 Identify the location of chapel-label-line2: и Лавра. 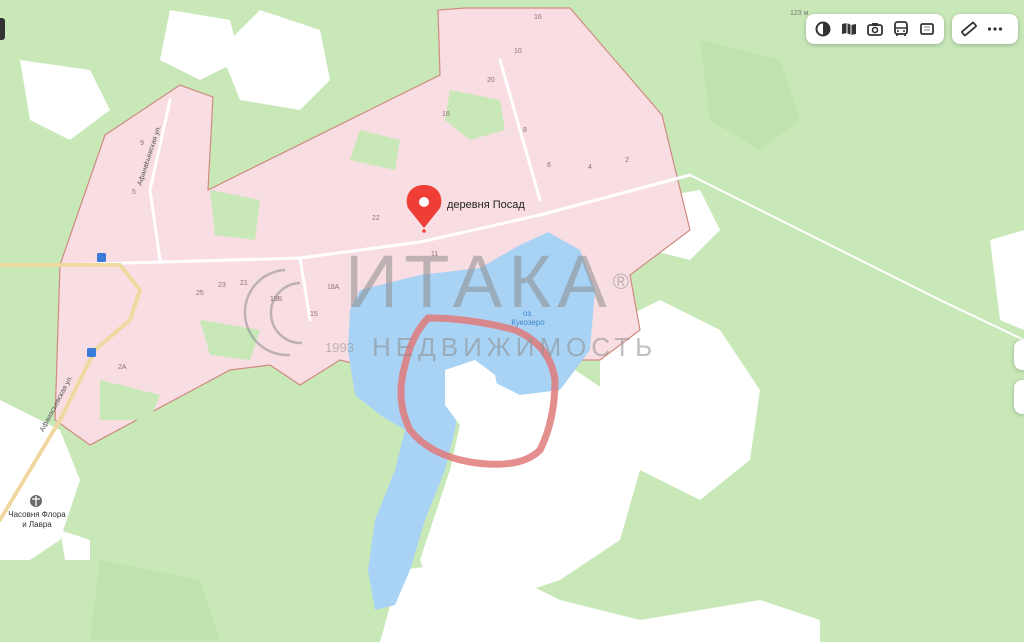
(37, 524).